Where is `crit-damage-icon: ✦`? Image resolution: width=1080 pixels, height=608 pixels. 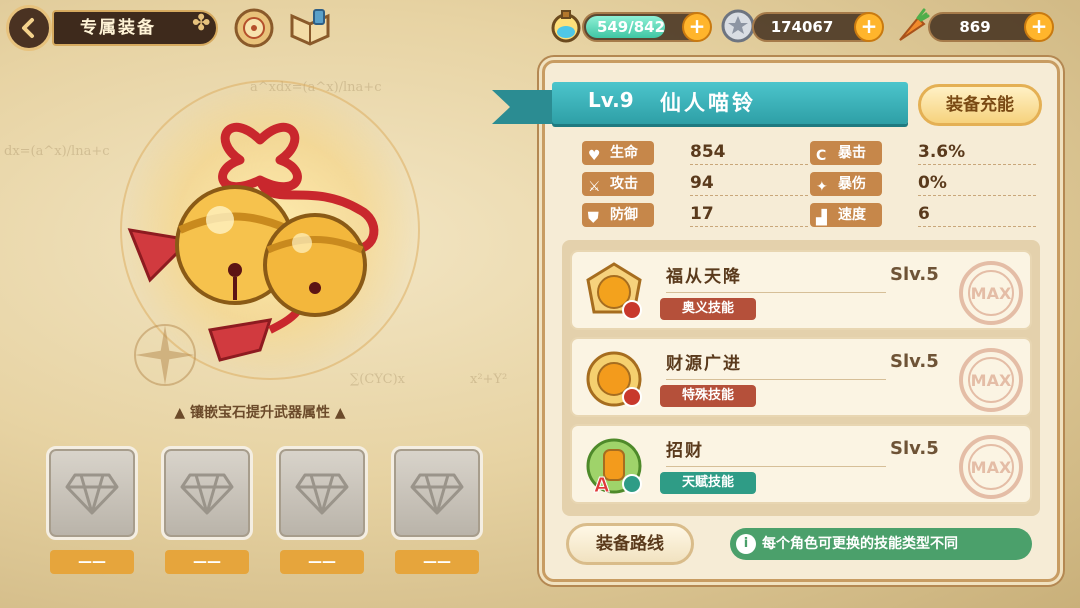
crit-damage-icon: ✦ is located at coordinates (822, 187).